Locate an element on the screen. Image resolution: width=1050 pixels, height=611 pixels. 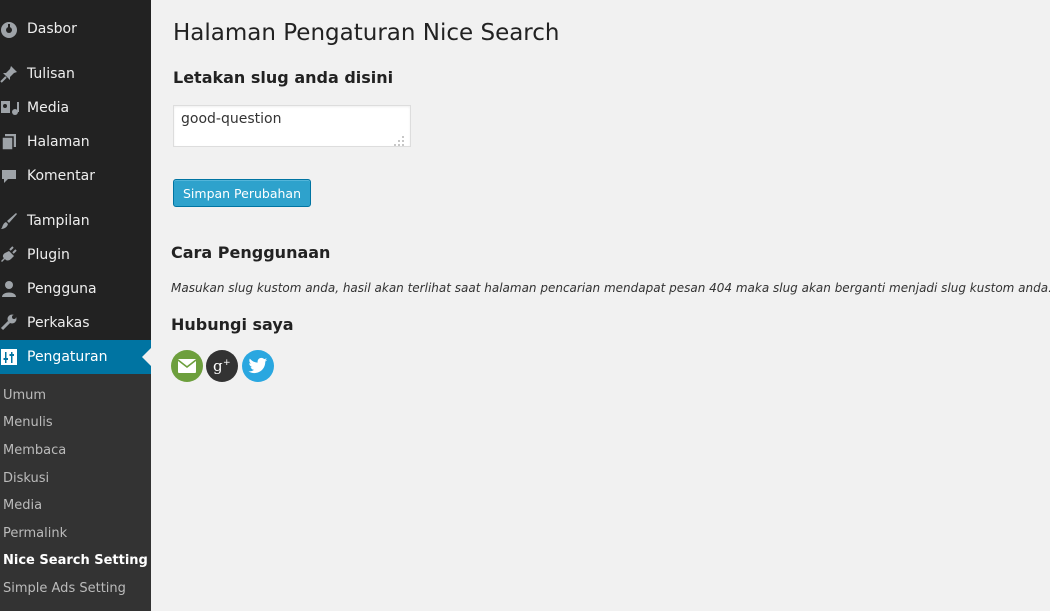
sidebar-item-tampilan: Tampilan is located at coordinates (75, 221).